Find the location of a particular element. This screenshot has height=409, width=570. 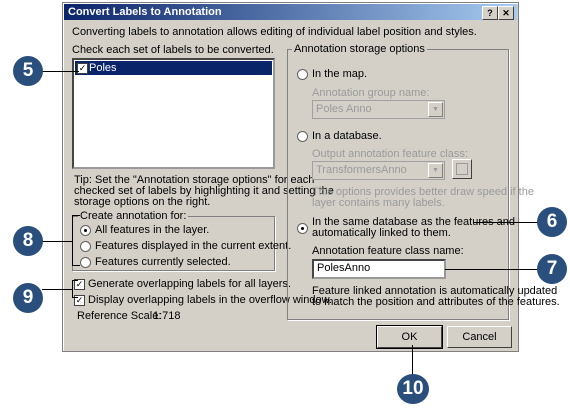

callout-bracket-9-top is located at coordinates (75, 280).